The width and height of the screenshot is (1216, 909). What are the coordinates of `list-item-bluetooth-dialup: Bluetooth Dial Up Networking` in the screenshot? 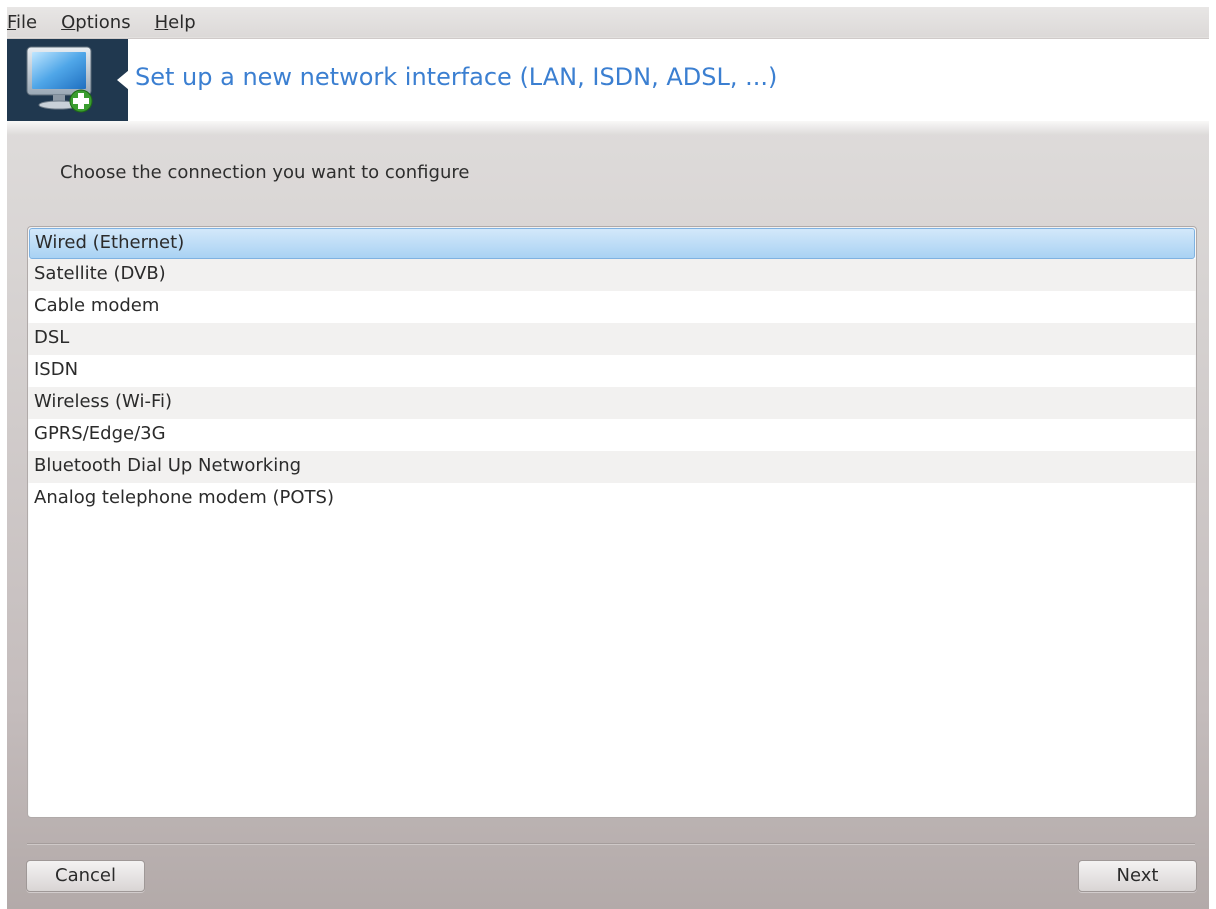 It's located at (612, 467).